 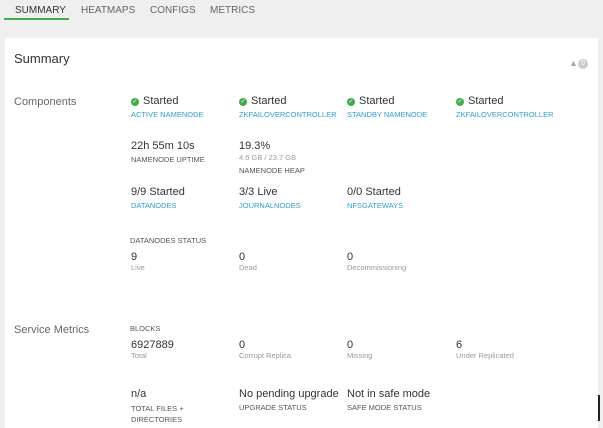 What do you see at coordinates (387, 114) in the screenshot?
I see `component-link: STANDBY NAMENODE` at bounding box center [387, 114].